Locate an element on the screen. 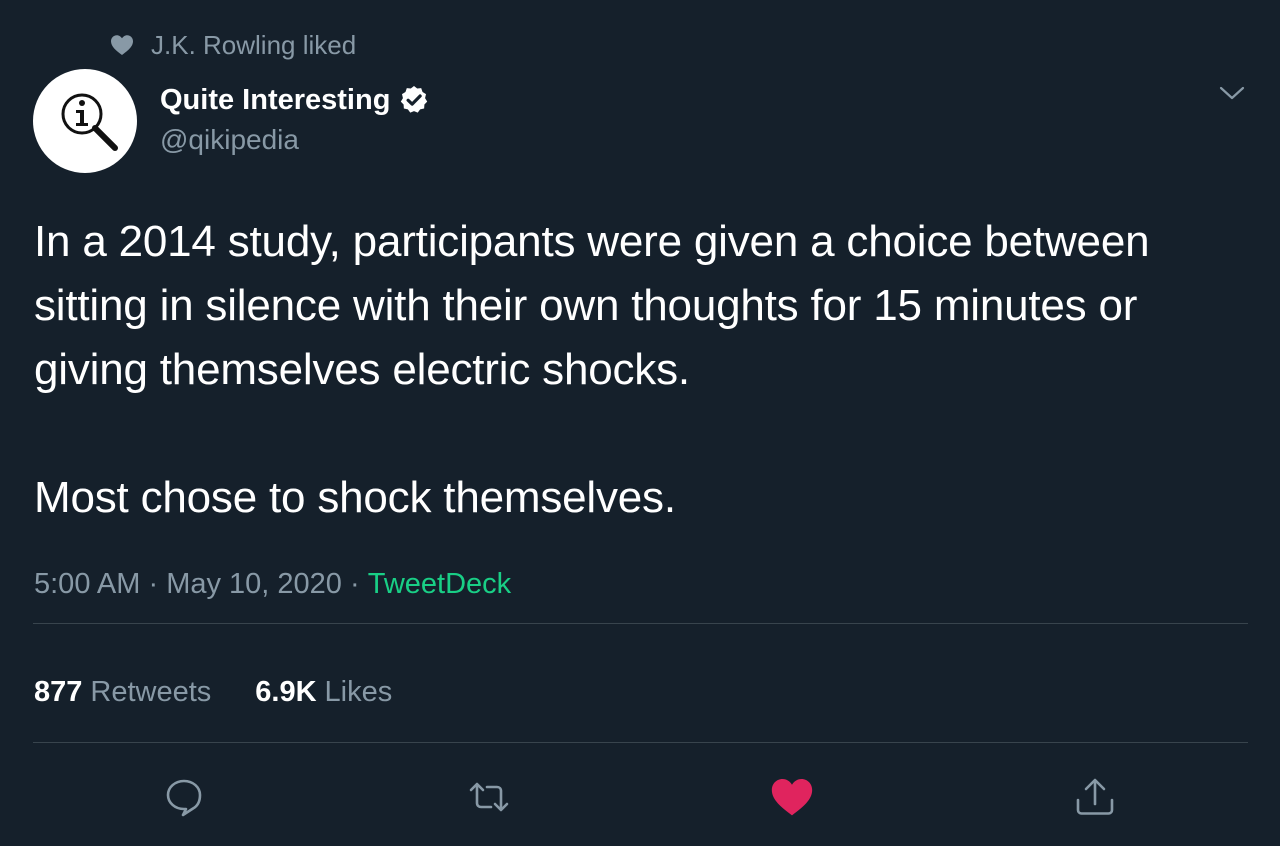 The image size is (1280, 846). share-button is located at coordinates (1095, 797).